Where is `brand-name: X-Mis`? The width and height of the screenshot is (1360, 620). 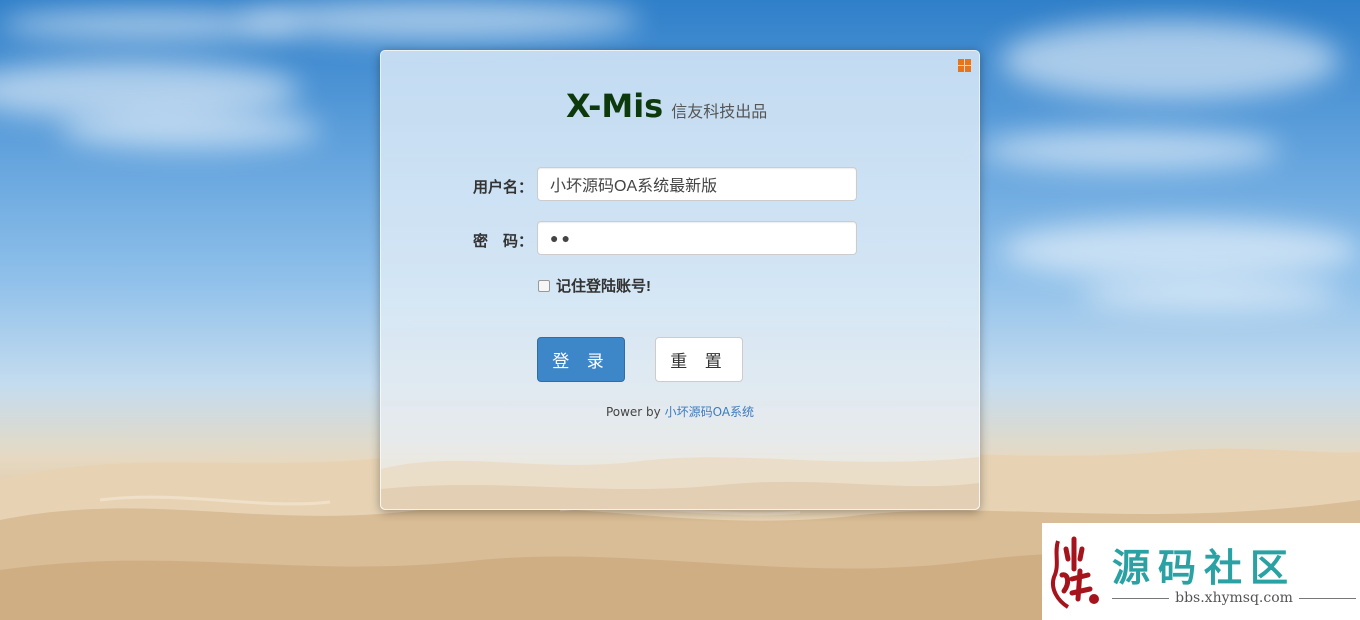
brand-name: X-Mis is located at coordinates (615, 106).